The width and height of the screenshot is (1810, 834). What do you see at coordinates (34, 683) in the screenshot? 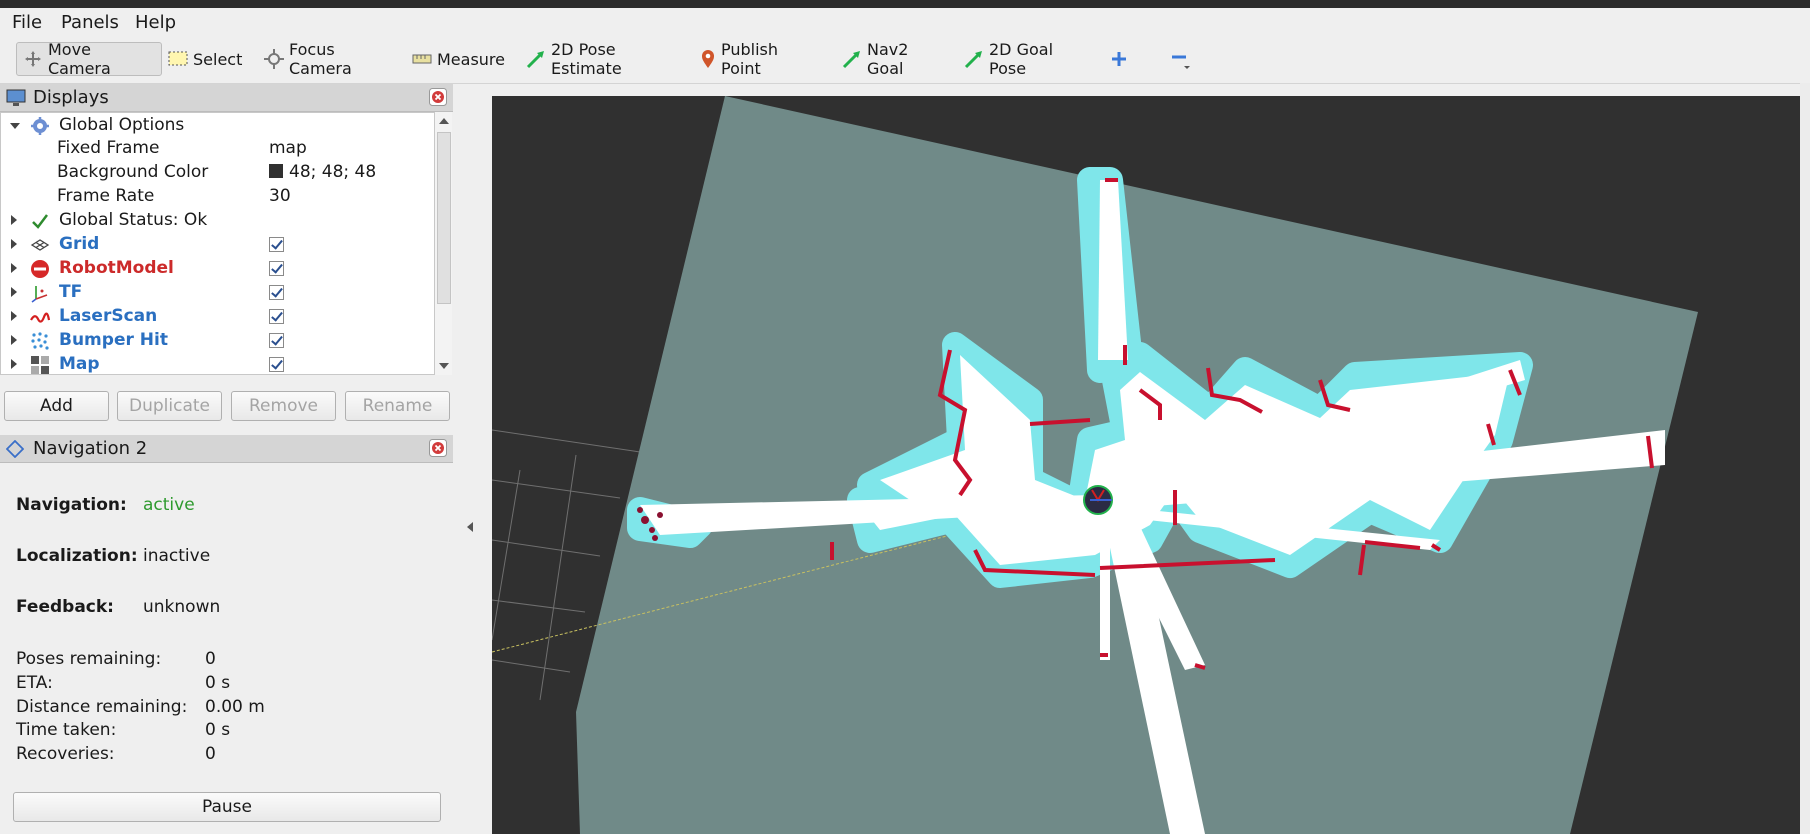
I see `eta-label: ETA:` at bounding box center [34, 683].